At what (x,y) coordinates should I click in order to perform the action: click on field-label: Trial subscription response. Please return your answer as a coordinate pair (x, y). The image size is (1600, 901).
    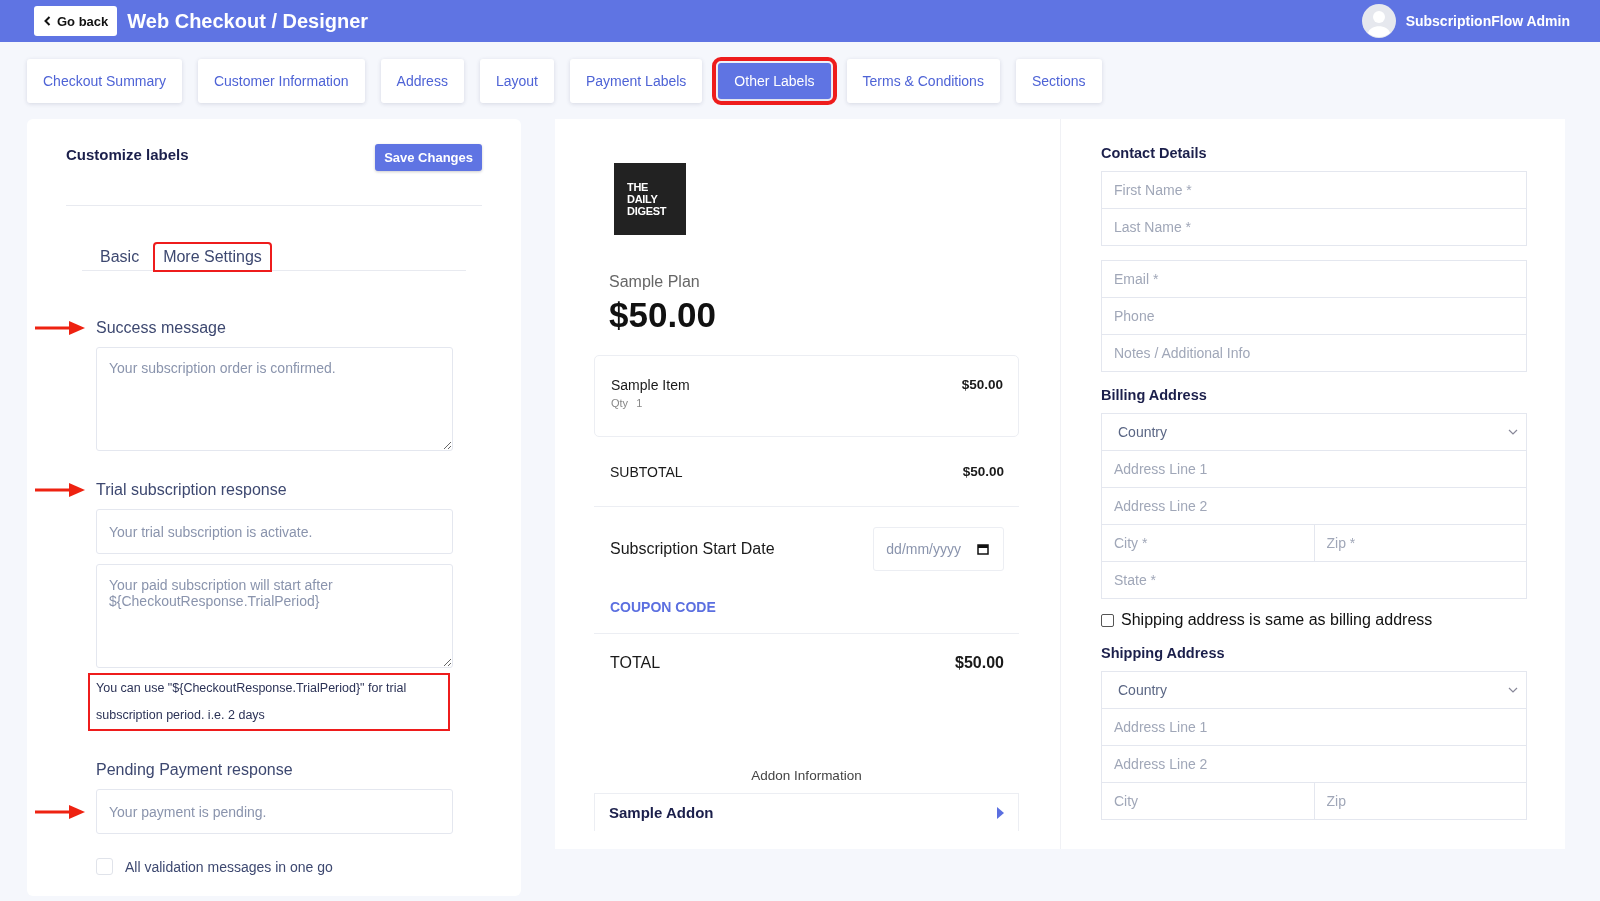
    Looking at the image, I should click on (192, 490).